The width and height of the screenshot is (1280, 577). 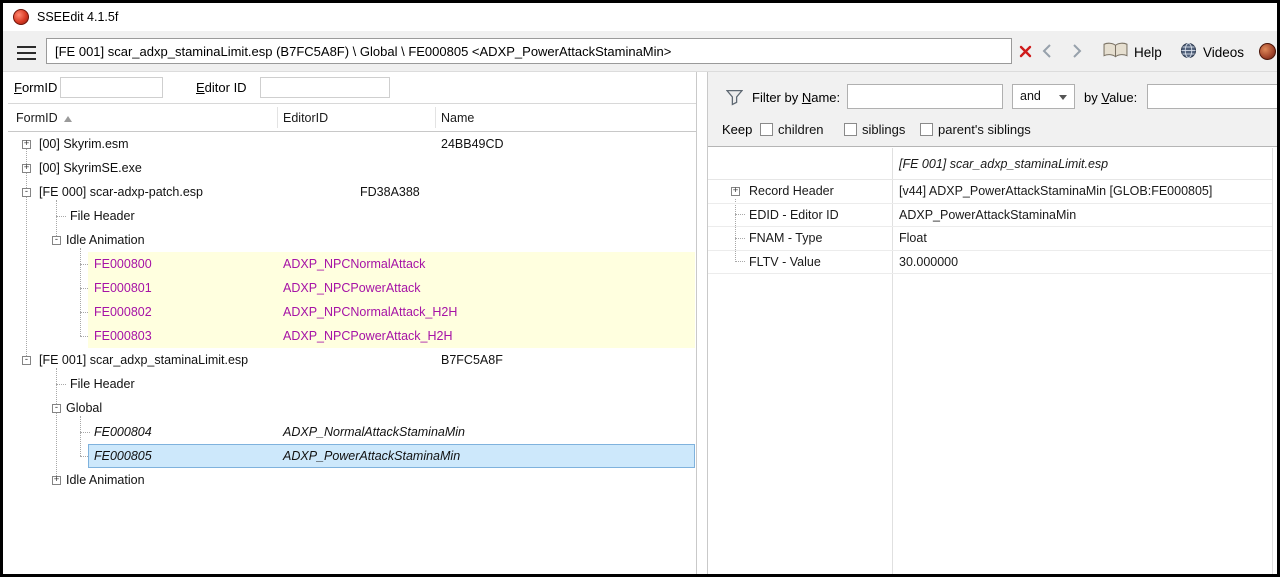 I want to click on filter-by-name-label: Filter by Name:, so click(x=796, y=97).